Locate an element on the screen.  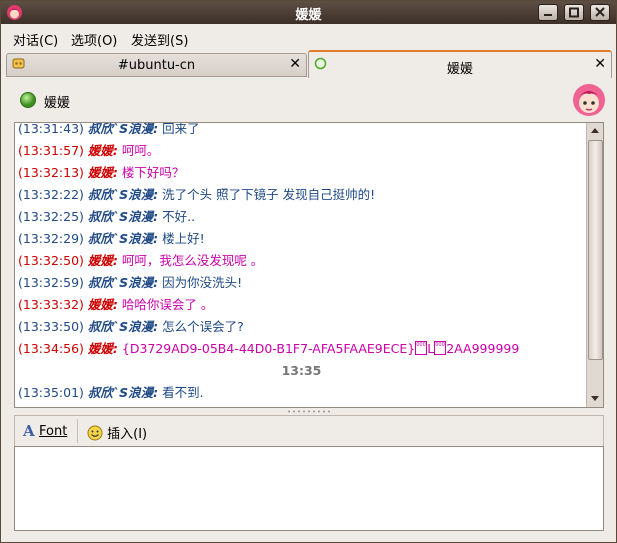
tab-label: #ubuntu-cn is located at coordinates (156, 65).